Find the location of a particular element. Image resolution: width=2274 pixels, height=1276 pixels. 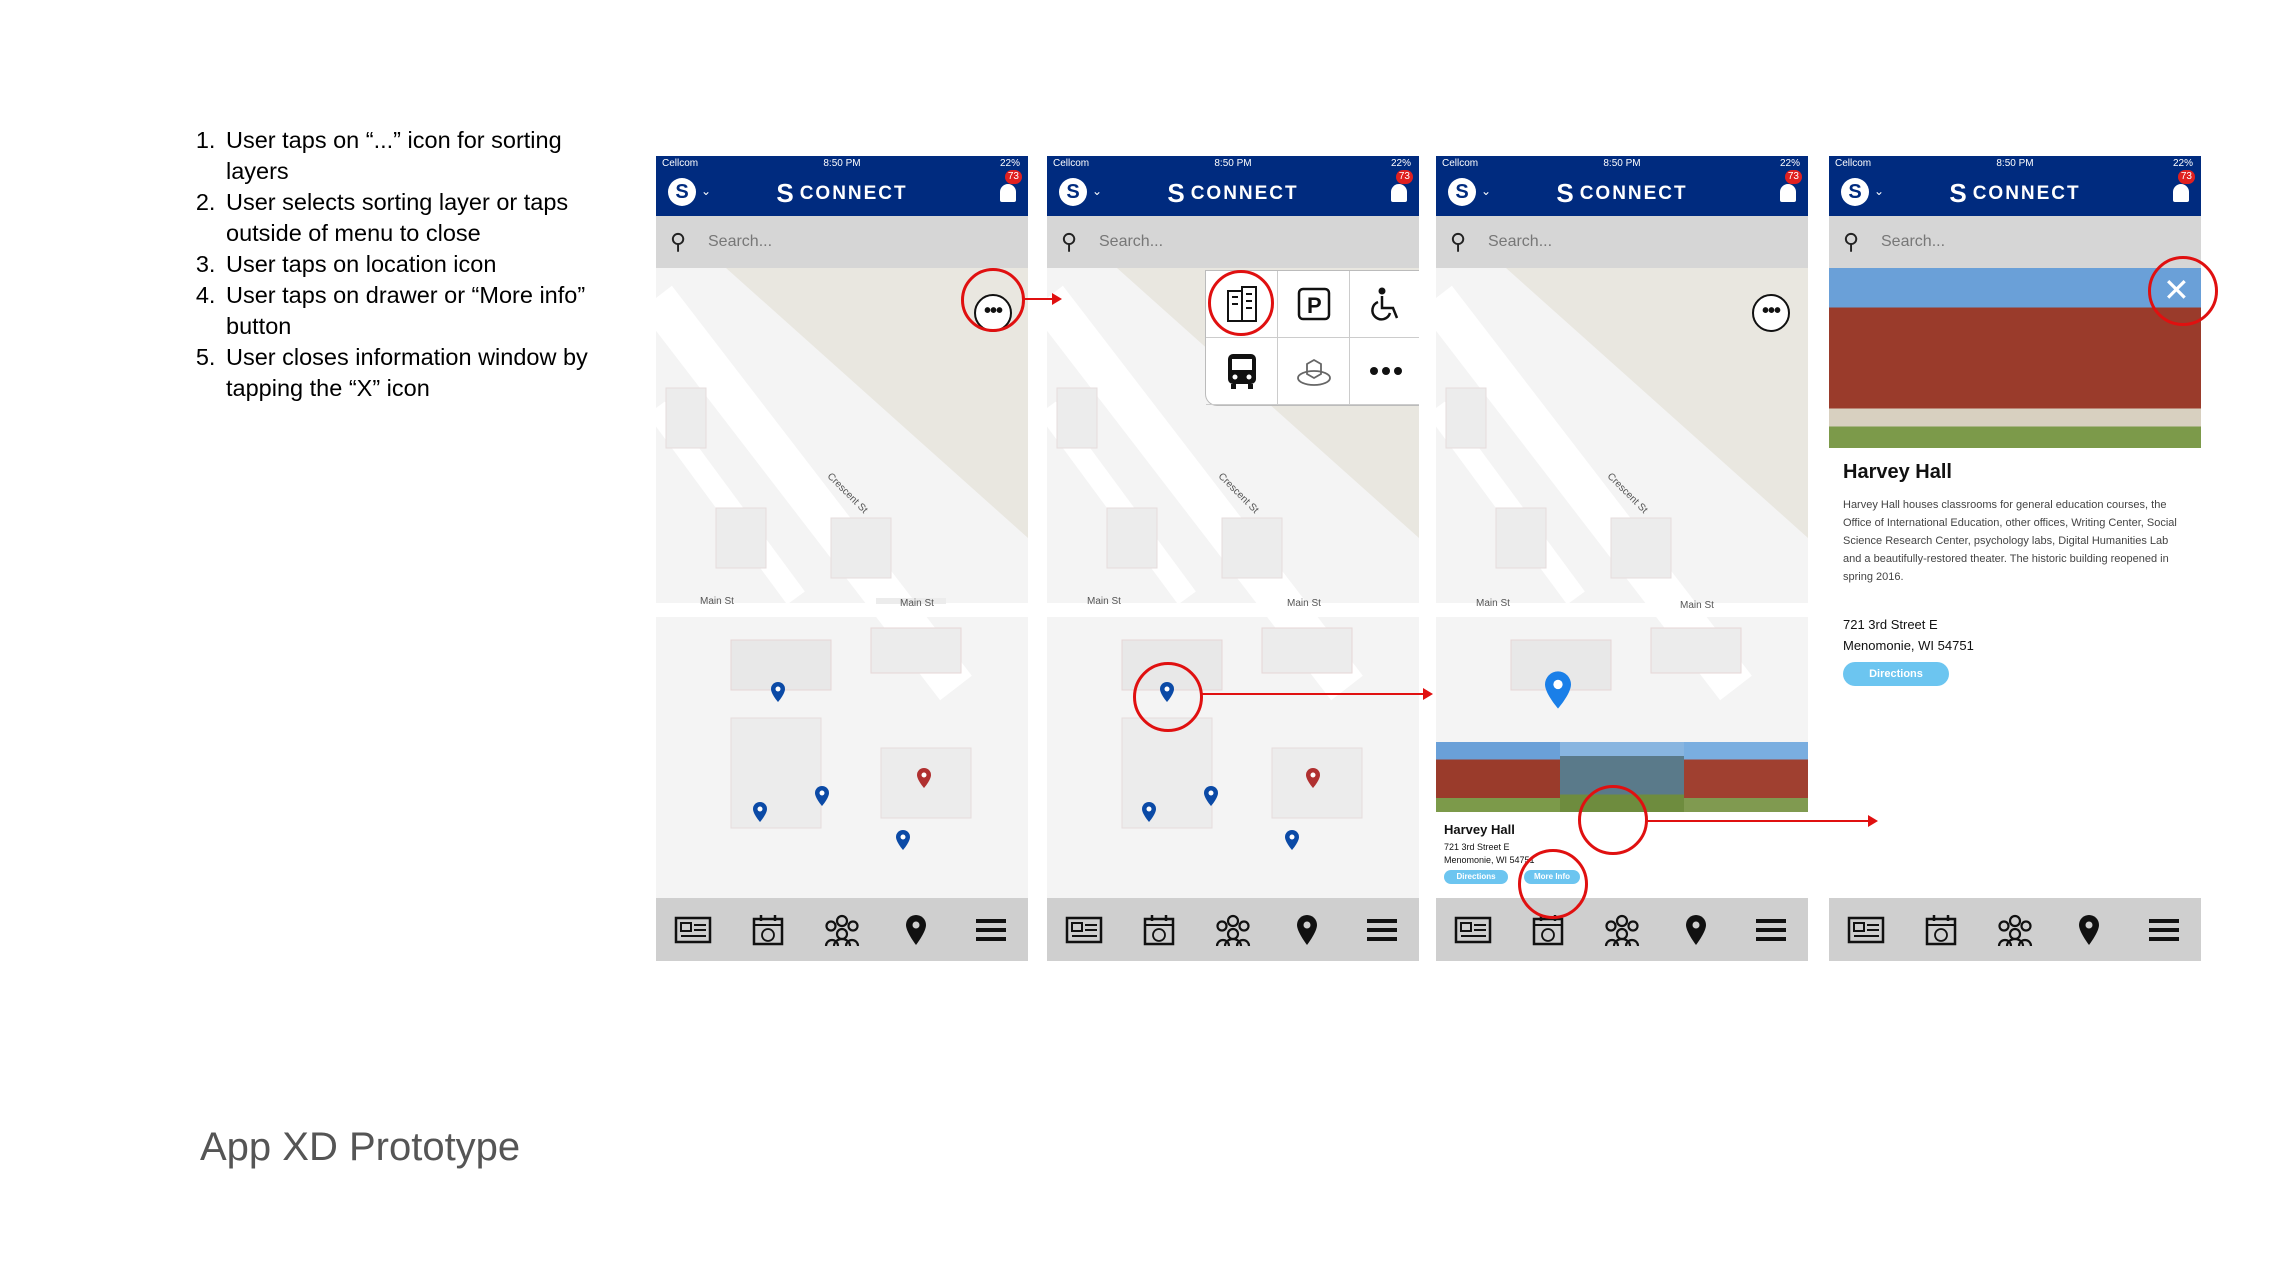

accessibility-icon is located at coordinates (1384, 304).